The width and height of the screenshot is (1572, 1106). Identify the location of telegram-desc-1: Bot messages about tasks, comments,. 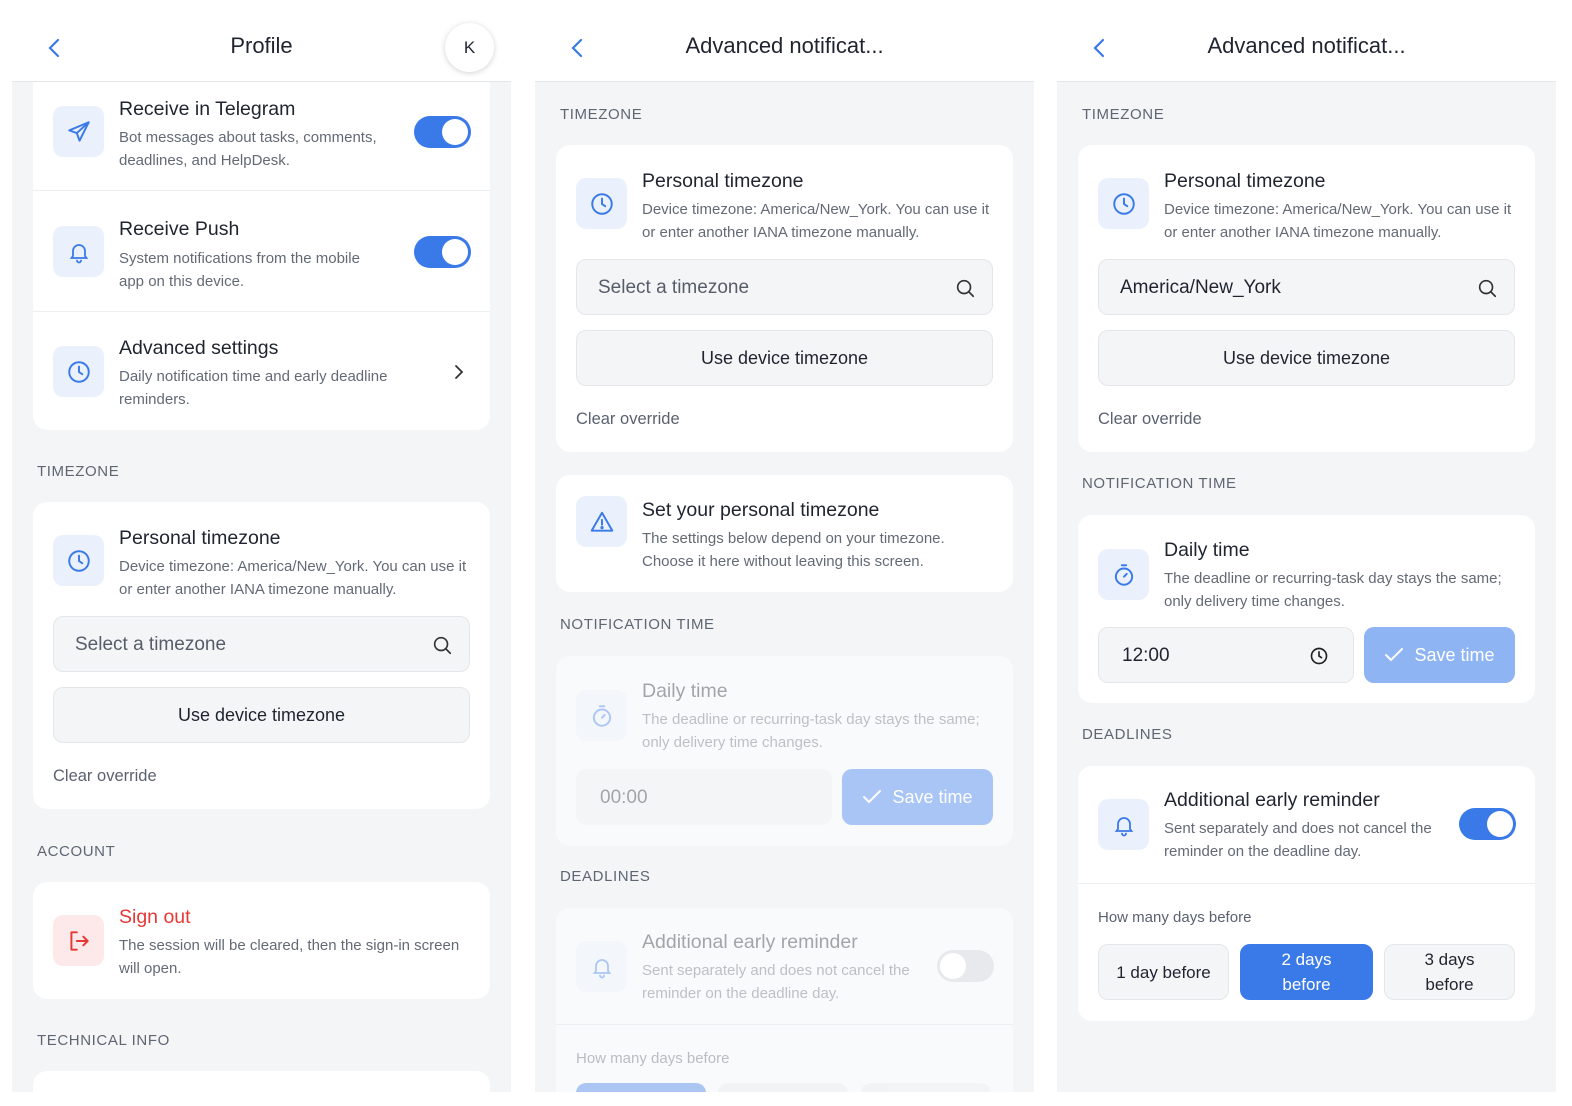
(248, 137).